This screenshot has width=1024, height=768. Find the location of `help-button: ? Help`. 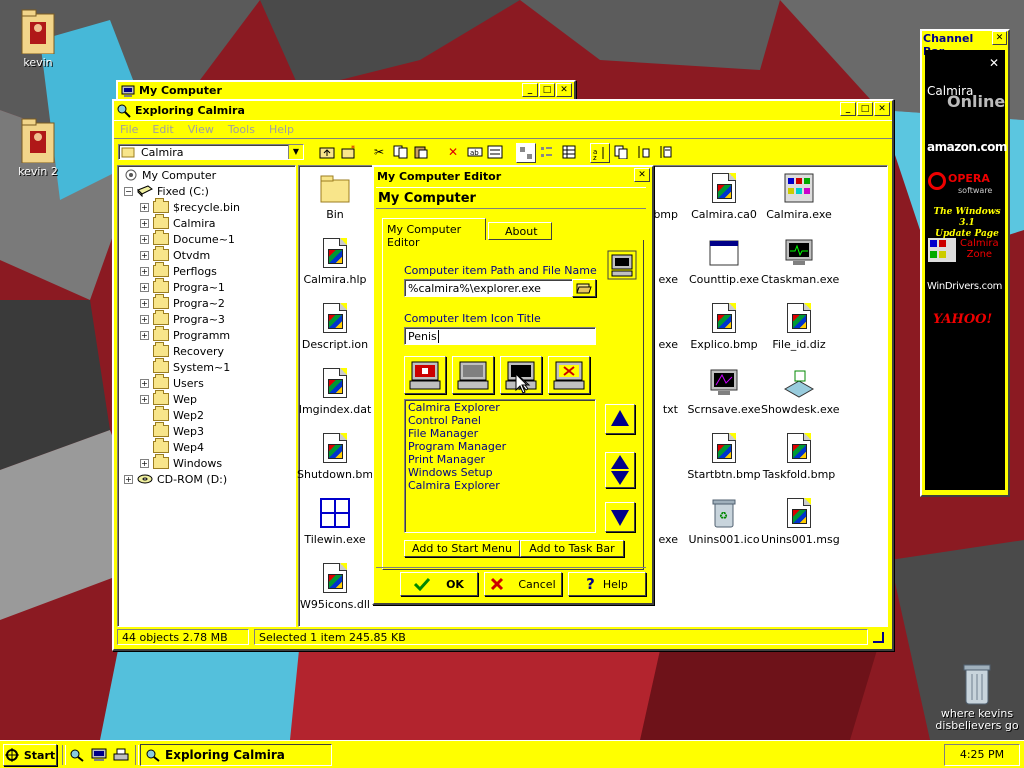

help-button: ? Help is located at coordinates (607, 584).